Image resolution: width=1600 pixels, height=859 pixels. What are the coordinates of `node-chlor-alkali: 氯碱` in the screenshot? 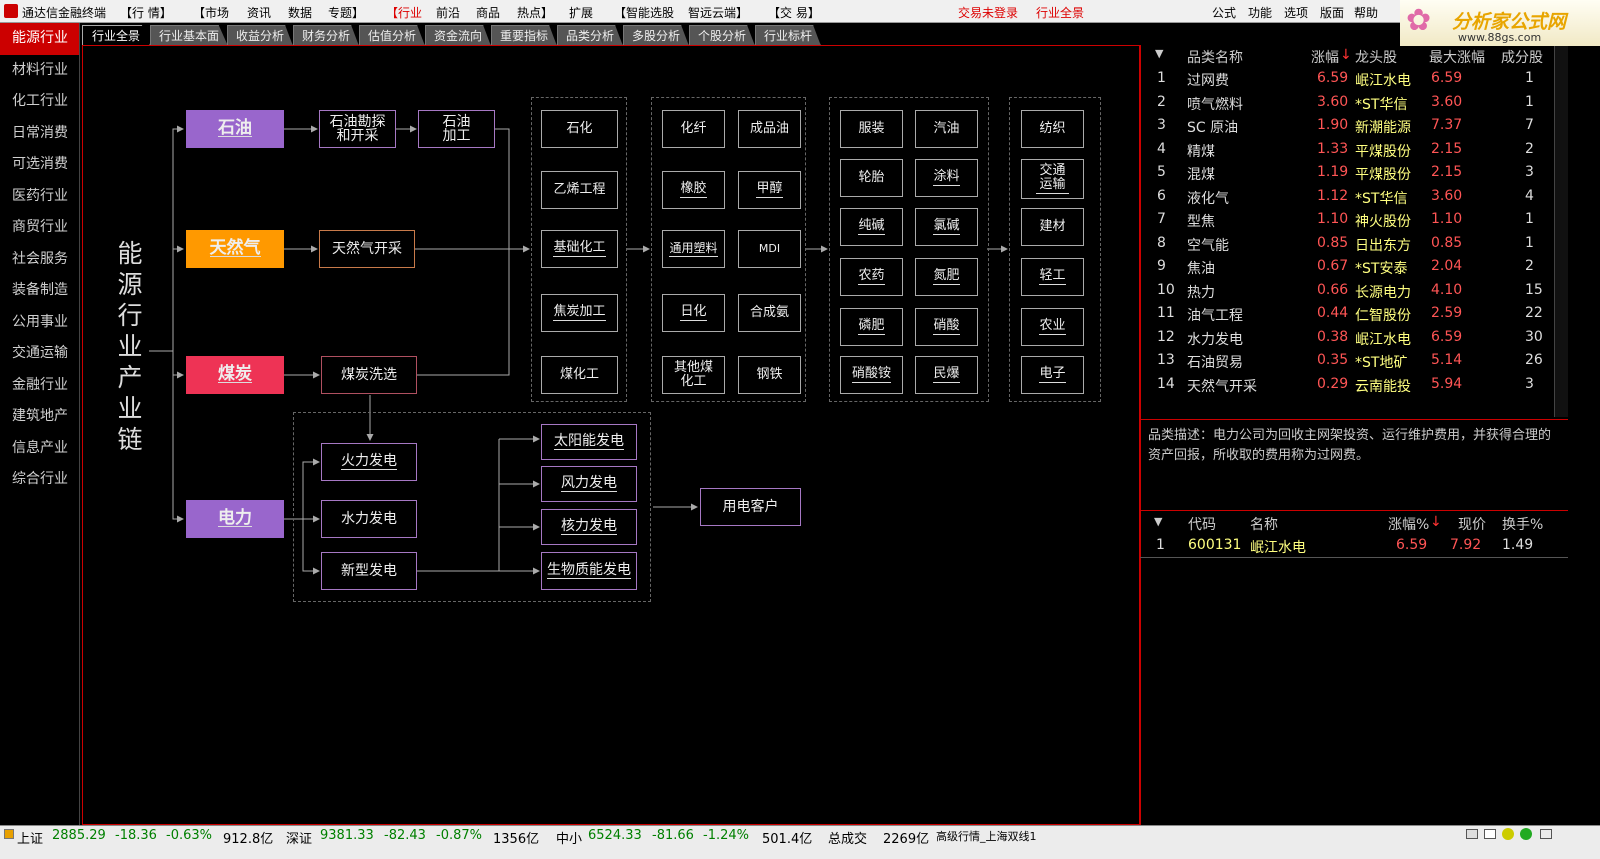 It's located at (946, 227).